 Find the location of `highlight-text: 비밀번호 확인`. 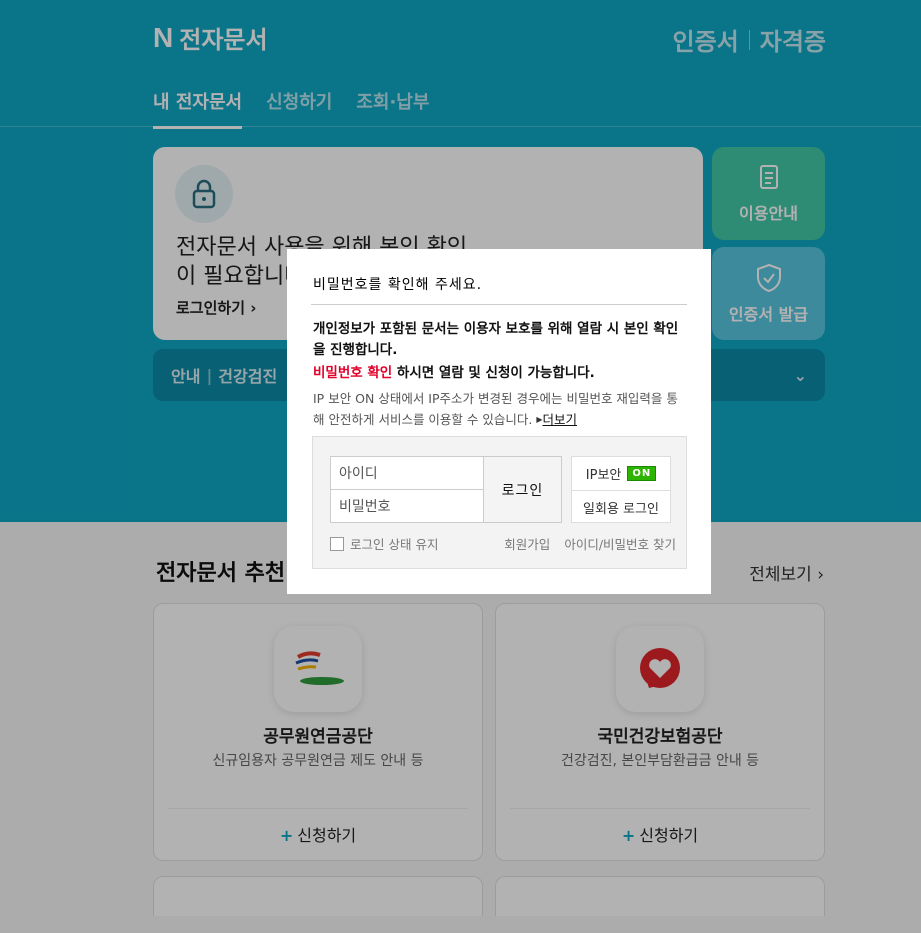

highlight-text: 비밀번호 확인 is located at coordinates (353, 373).